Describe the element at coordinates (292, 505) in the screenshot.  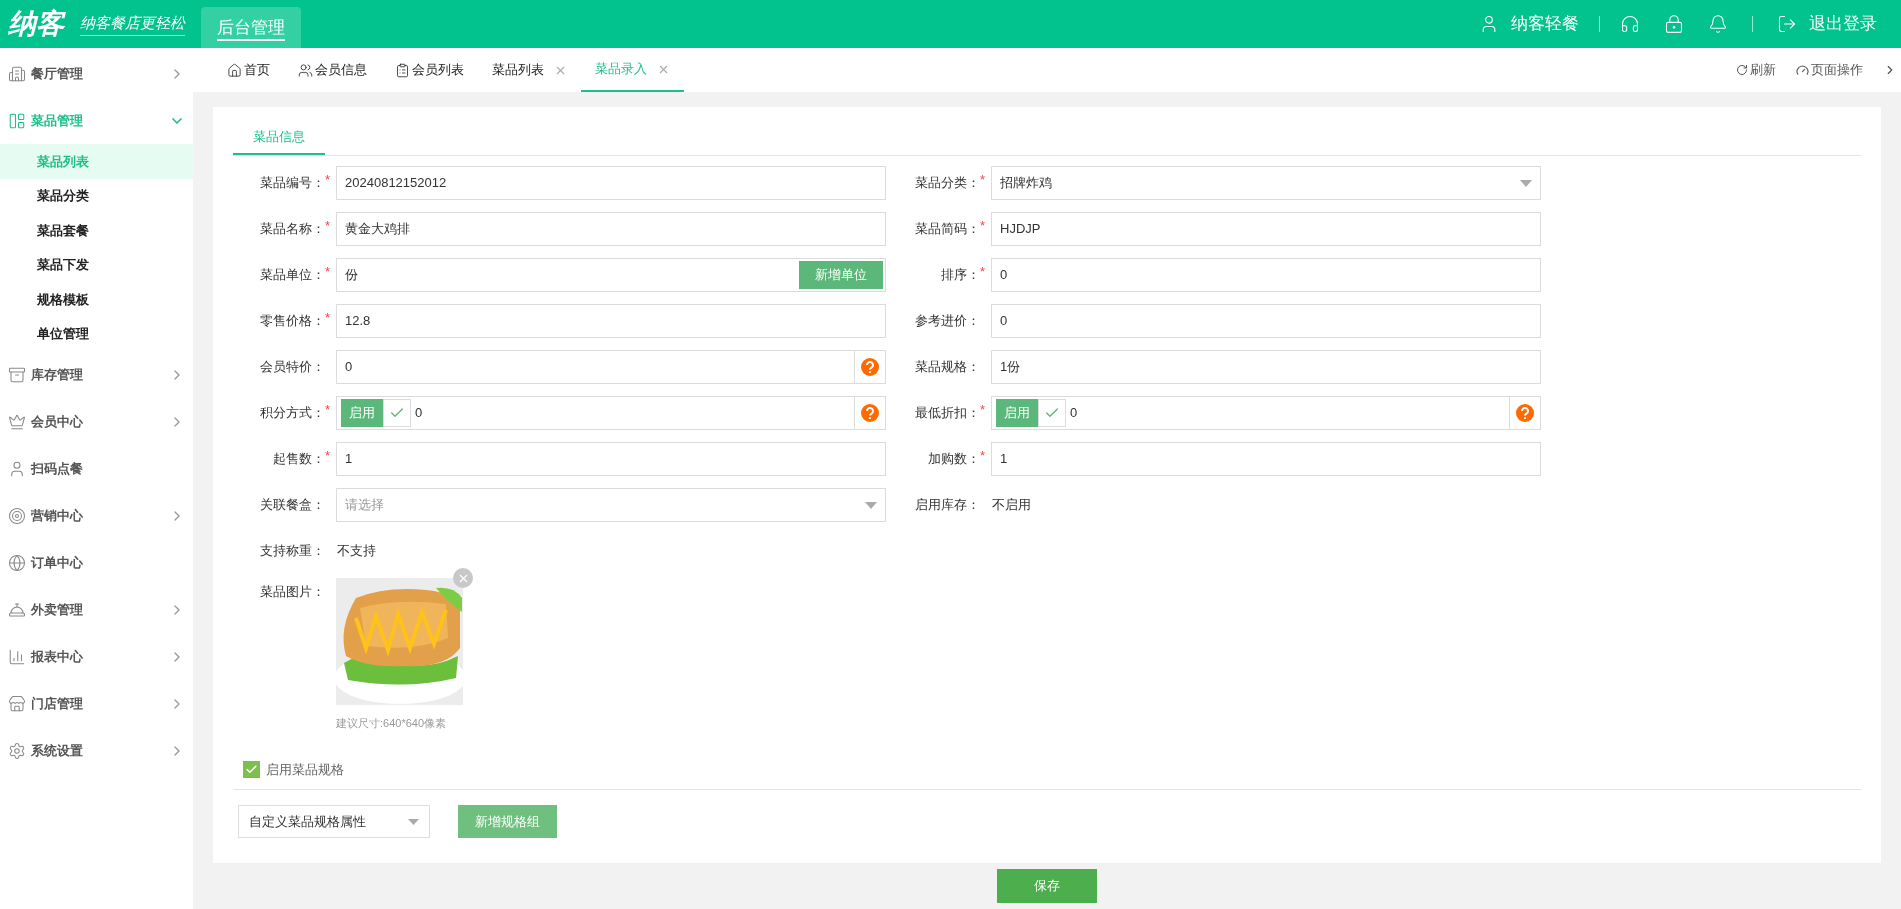
I see `field-label: 关联餐盒：` at that location.